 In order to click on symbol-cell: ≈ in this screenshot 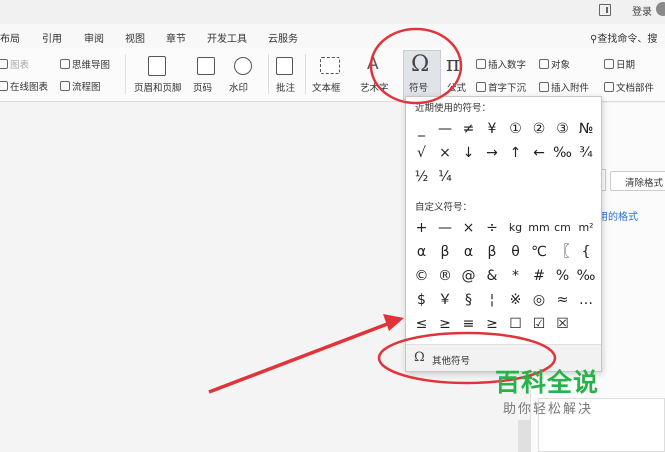, I will do `click(562, 300)`.